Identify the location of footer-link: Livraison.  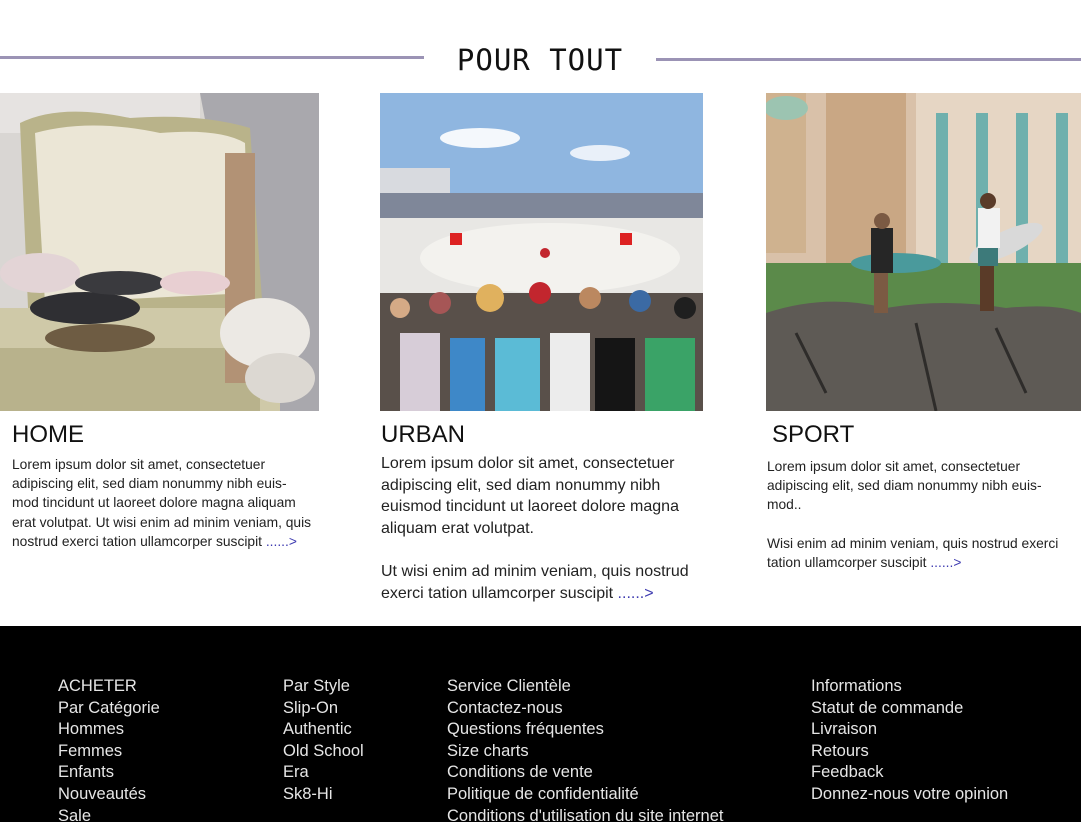
(909, 730).